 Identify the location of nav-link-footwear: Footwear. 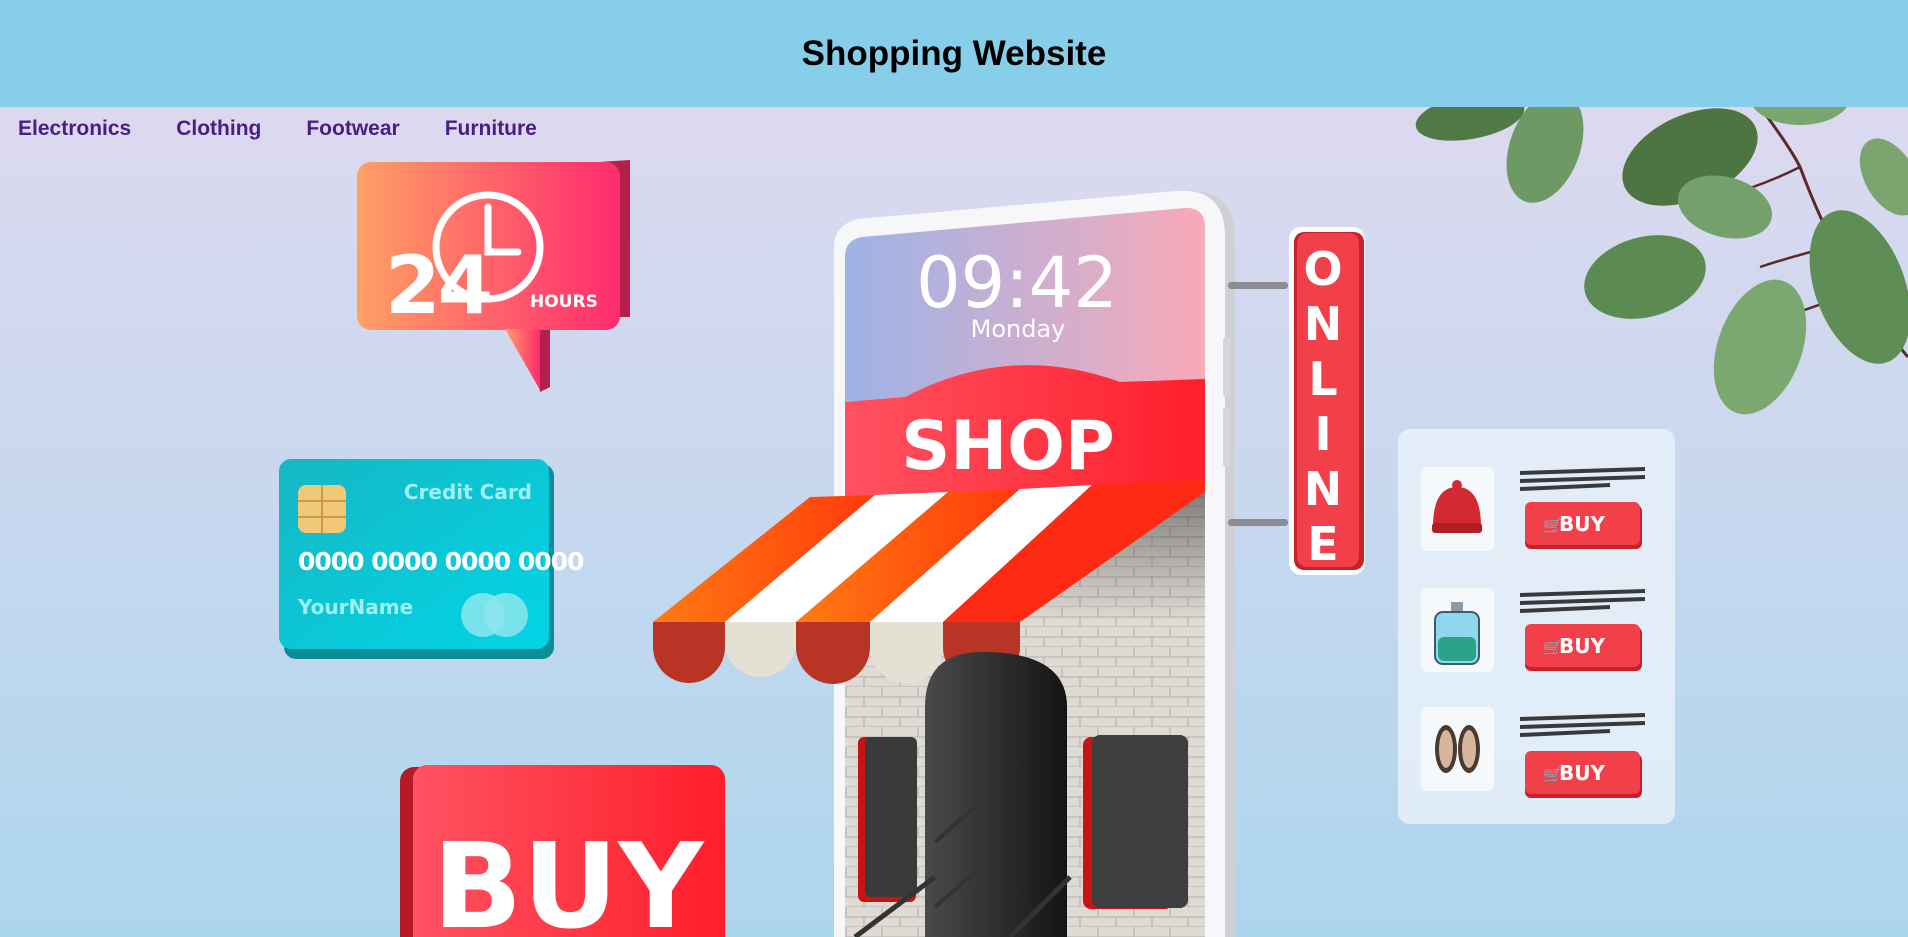
(352, 129).